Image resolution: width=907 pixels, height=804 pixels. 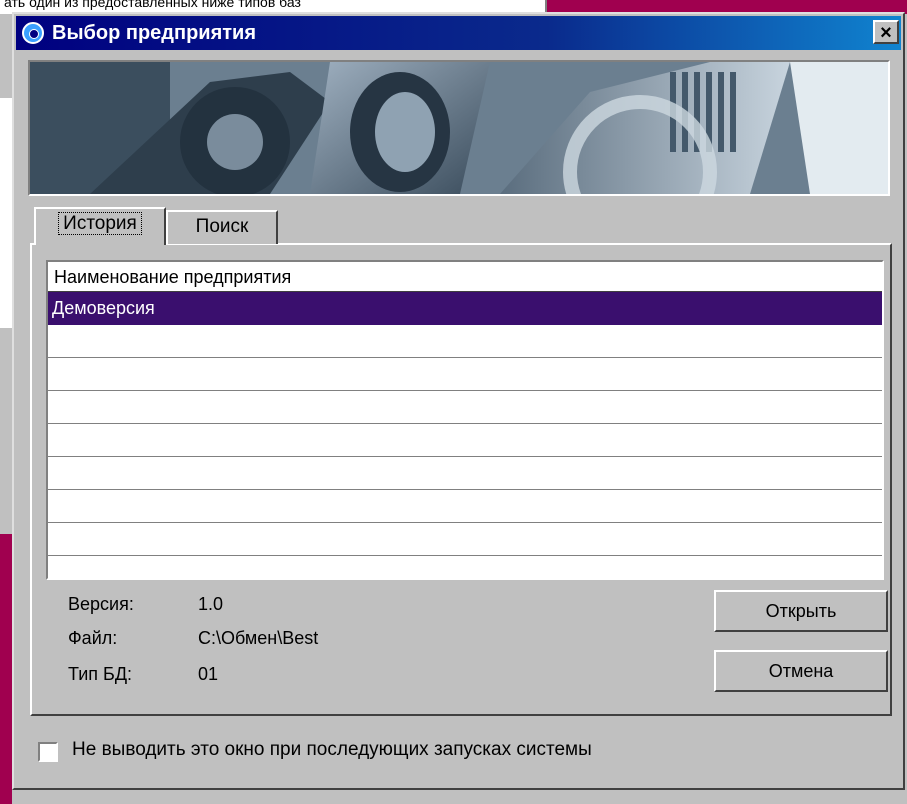 What do you see at coordinates (801, 611) in the screenshot?
I see `open-button: Открыть` at bounding box center [801, 611].